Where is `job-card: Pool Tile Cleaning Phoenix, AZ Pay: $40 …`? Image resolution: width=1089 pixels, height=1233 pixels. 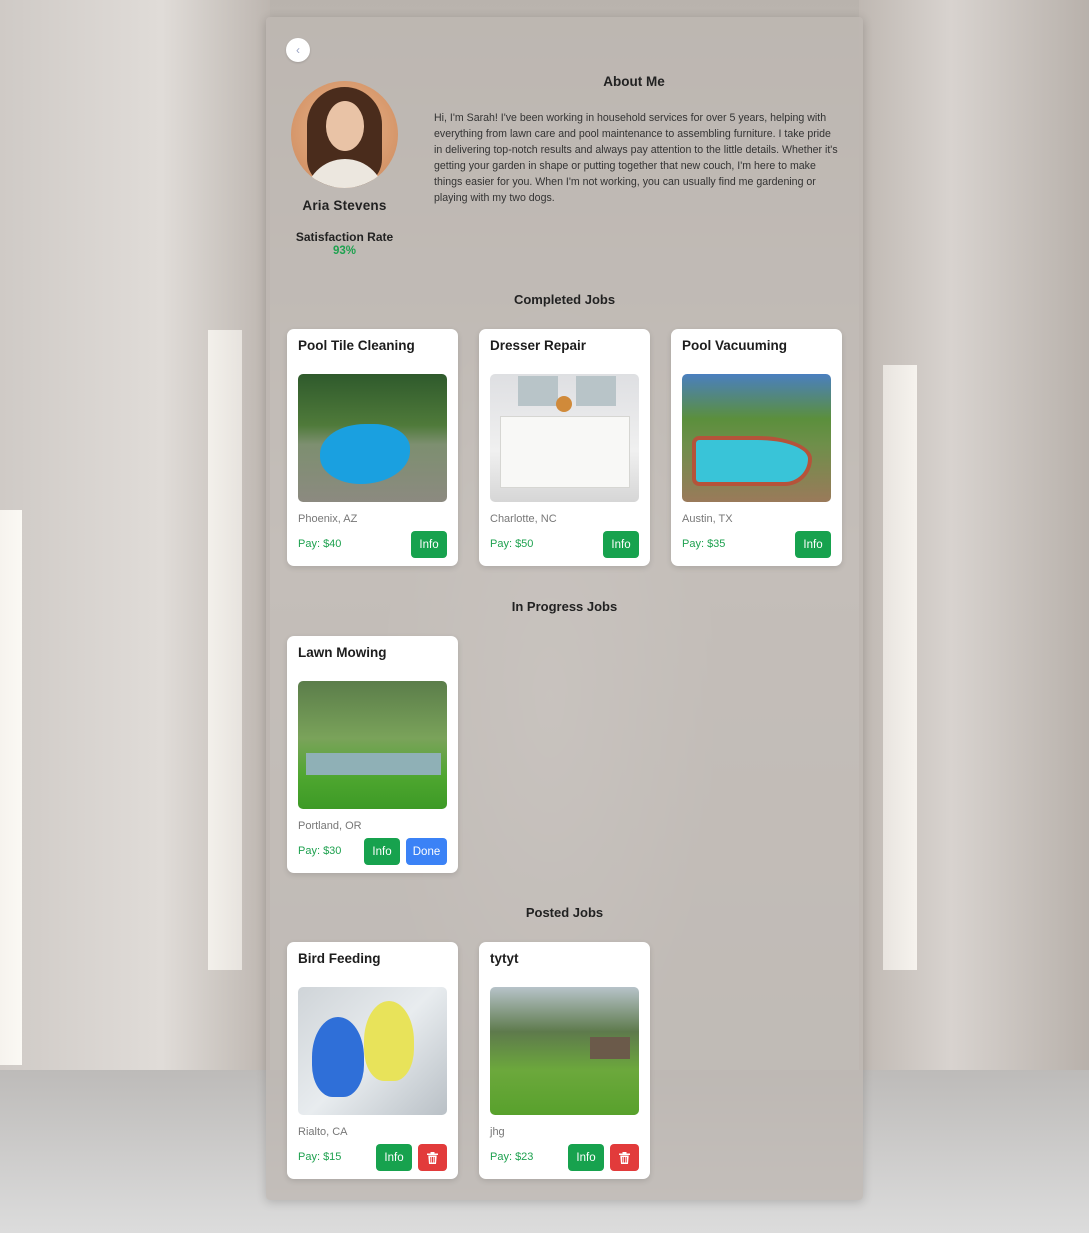
job-card: Pool Tile Cleaning Phoenix, AZ Pay: $40 … is located at coordinates (372, 447).